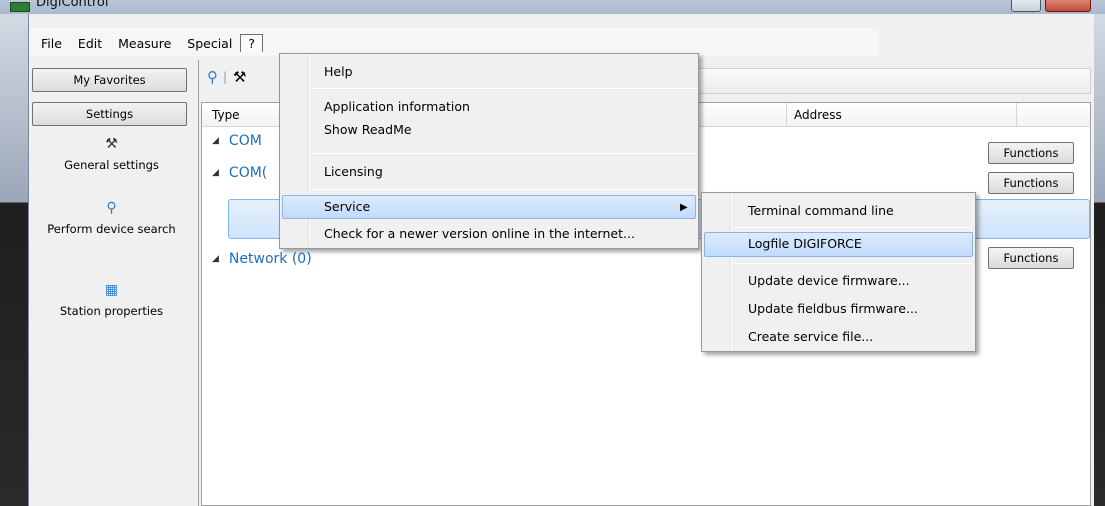 The width and height of the screenshot is (1105, 506). What do you see at coordinates (347, 206) in the screenshot?
I see `menu-item-service: Service` at bounding box center [347, 206].